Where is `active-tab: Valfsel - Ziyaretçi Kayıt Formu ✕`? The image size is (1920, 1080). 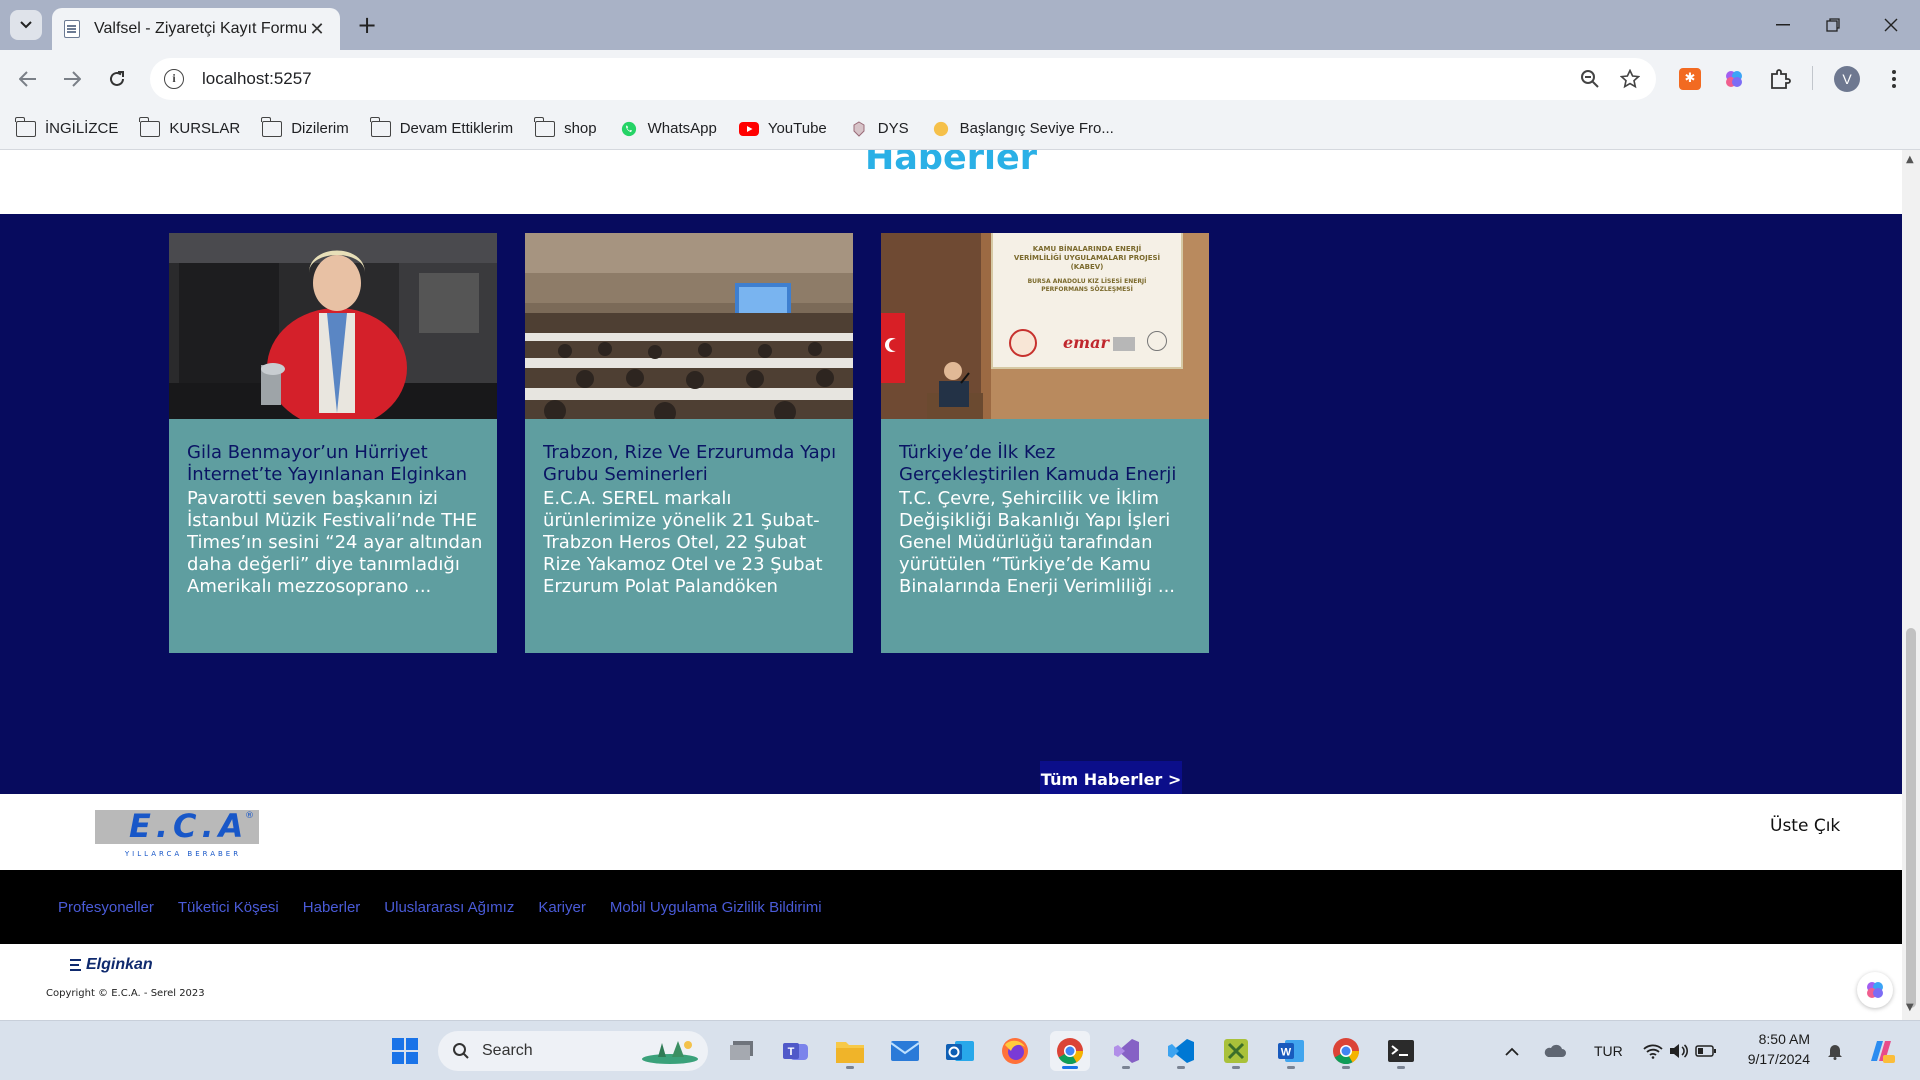
active-tab: Valfsel - Ziyaretçi Kayıt Formu ✕ is located at coordinates (196, 29).